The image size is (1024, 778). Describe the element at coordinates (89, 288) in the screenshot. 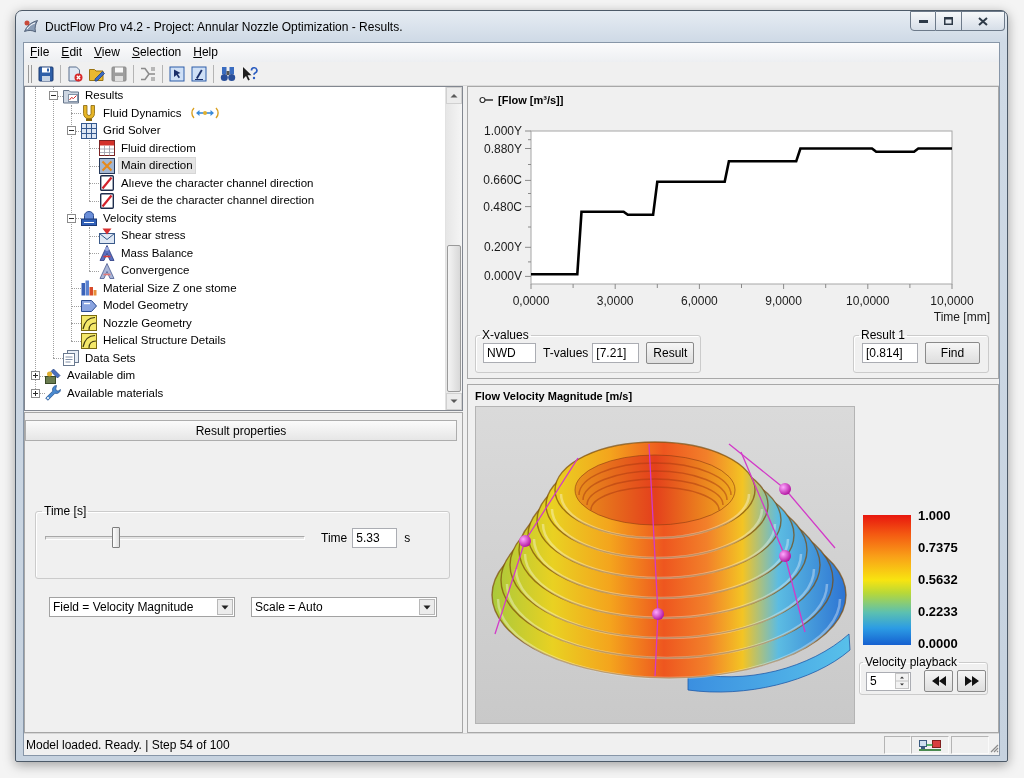

I see `bar-chart-icon` at that location.